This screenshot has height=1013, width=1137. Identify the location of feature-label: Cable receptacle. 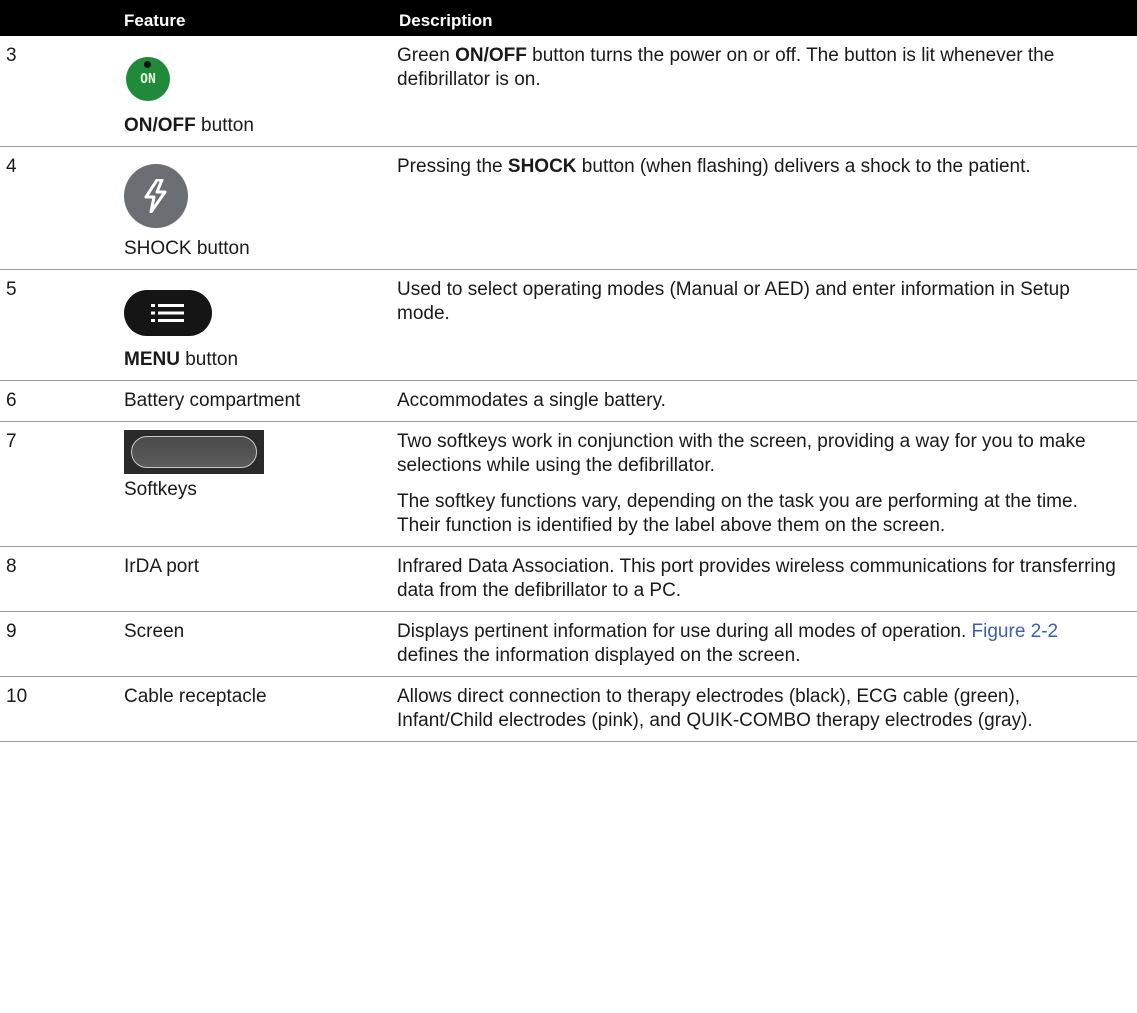
(195, 696).